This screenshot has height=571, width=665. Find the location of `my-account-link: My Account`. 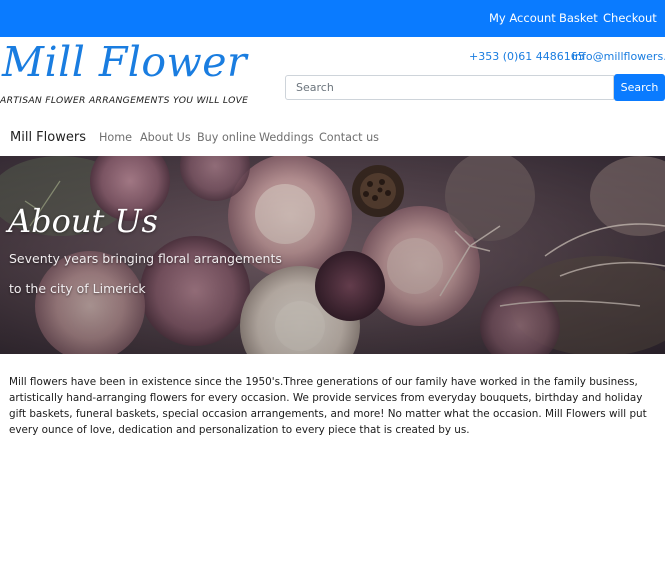

my-account-link: My Account is located at coordinates (522, 18).